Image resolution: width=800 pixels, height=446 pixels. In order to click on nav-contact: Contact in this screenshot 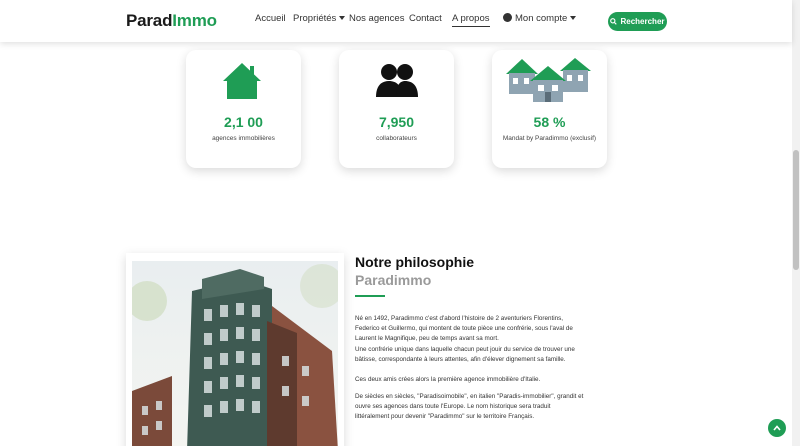, I will do `click(425, 18)`.